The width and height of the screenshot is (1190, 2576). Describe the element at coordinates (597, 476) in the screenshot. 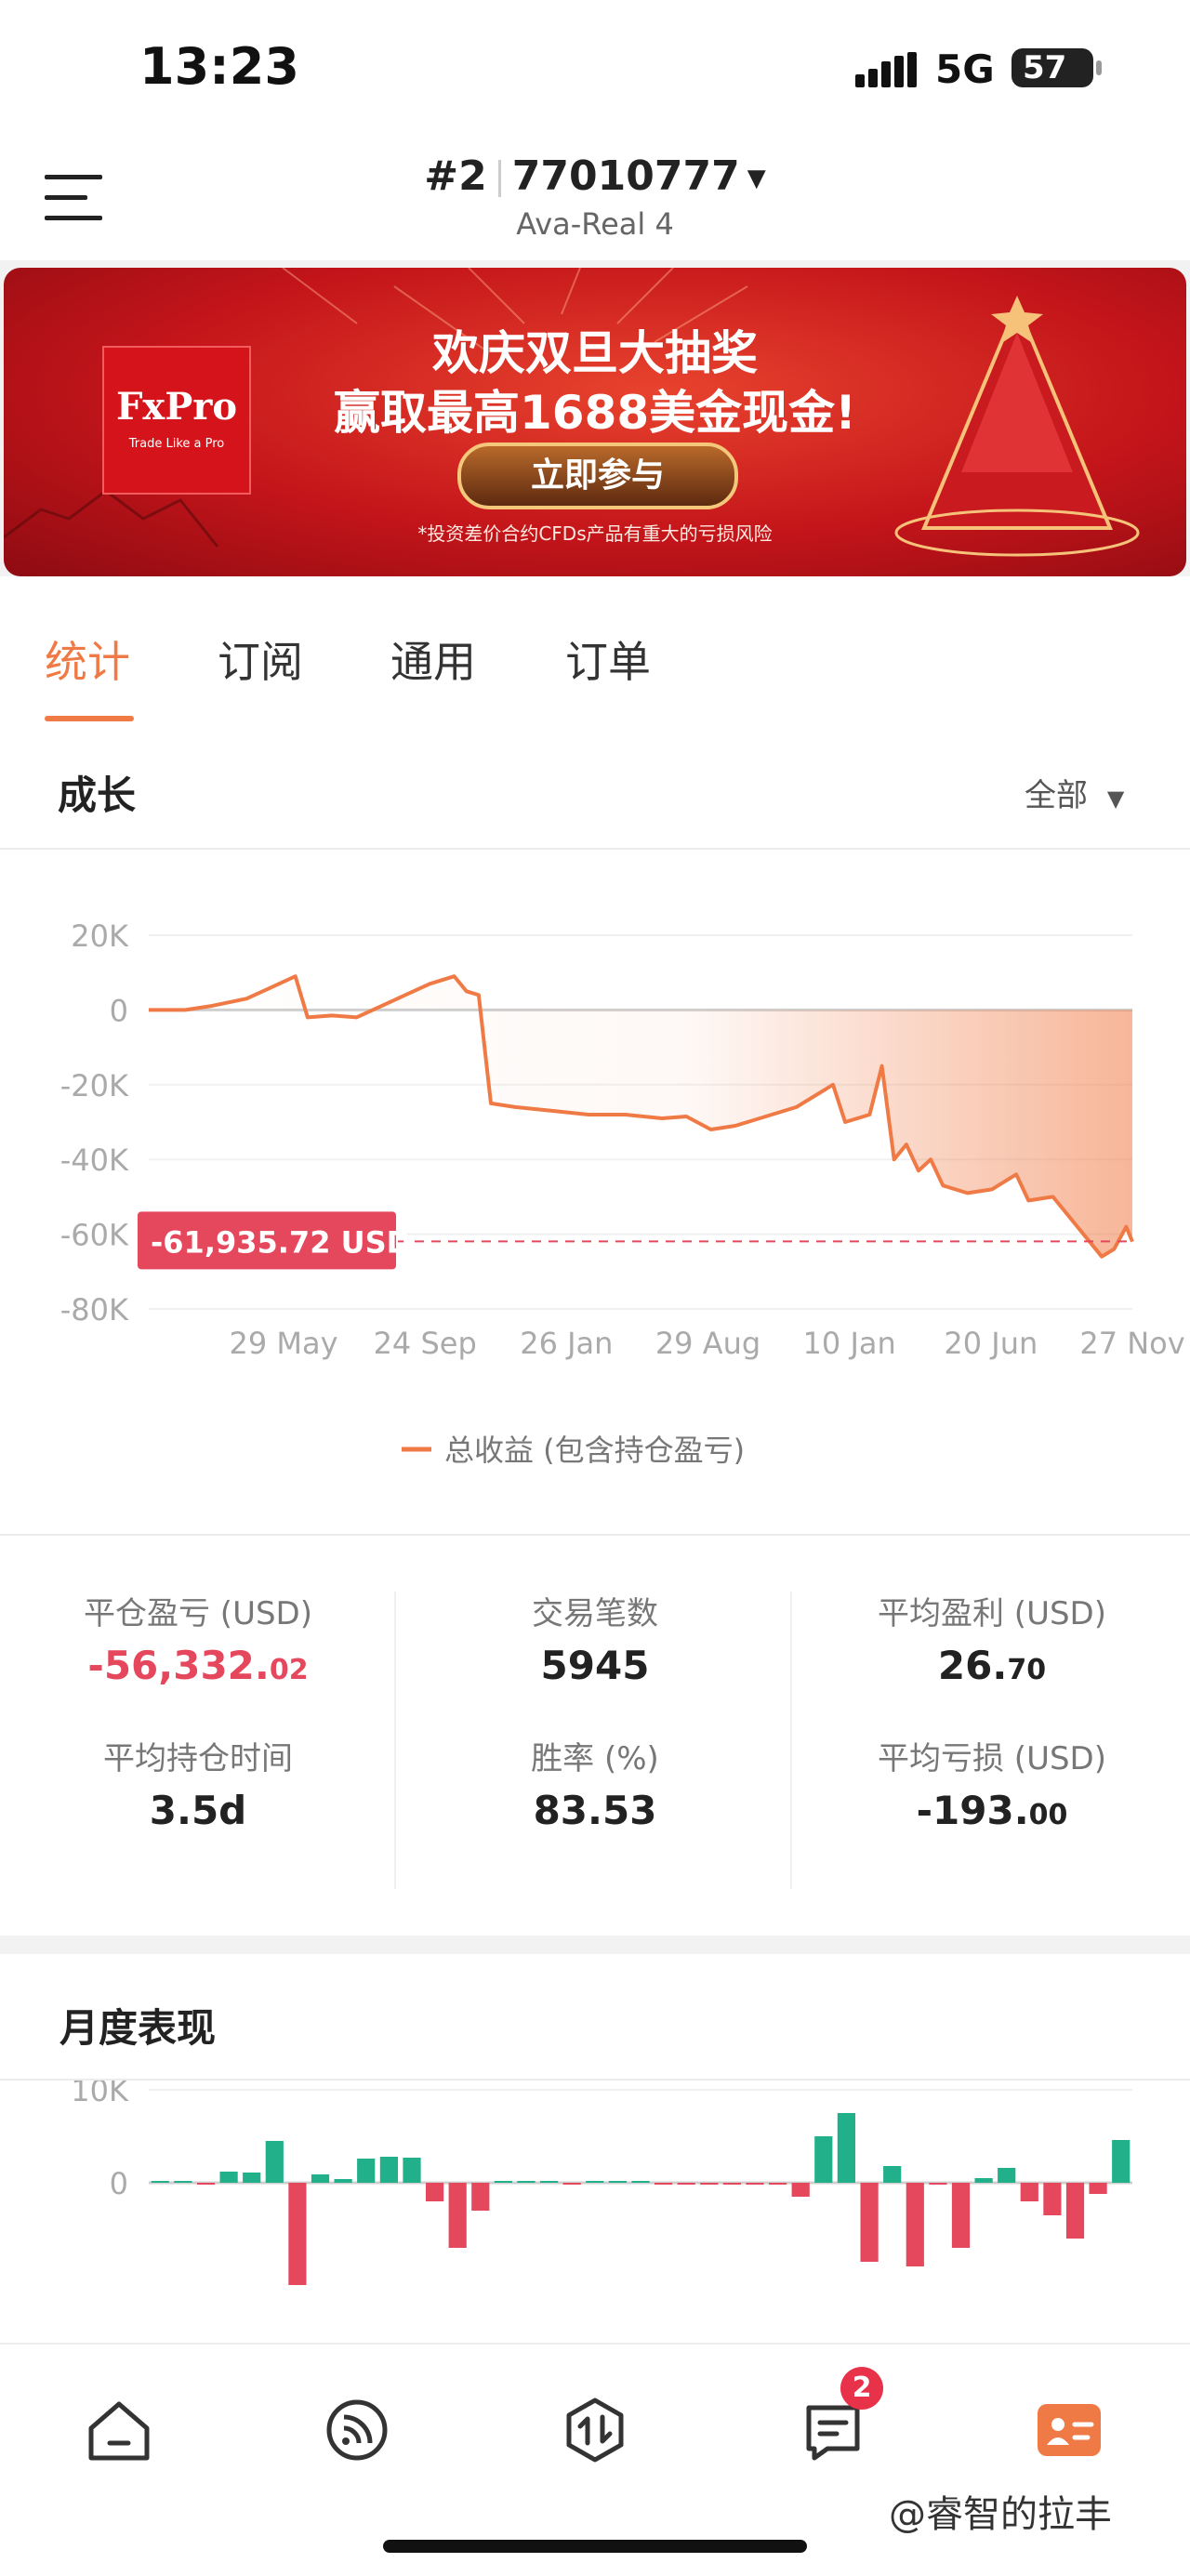

I see `join-now-button: 立即参与` at that location.